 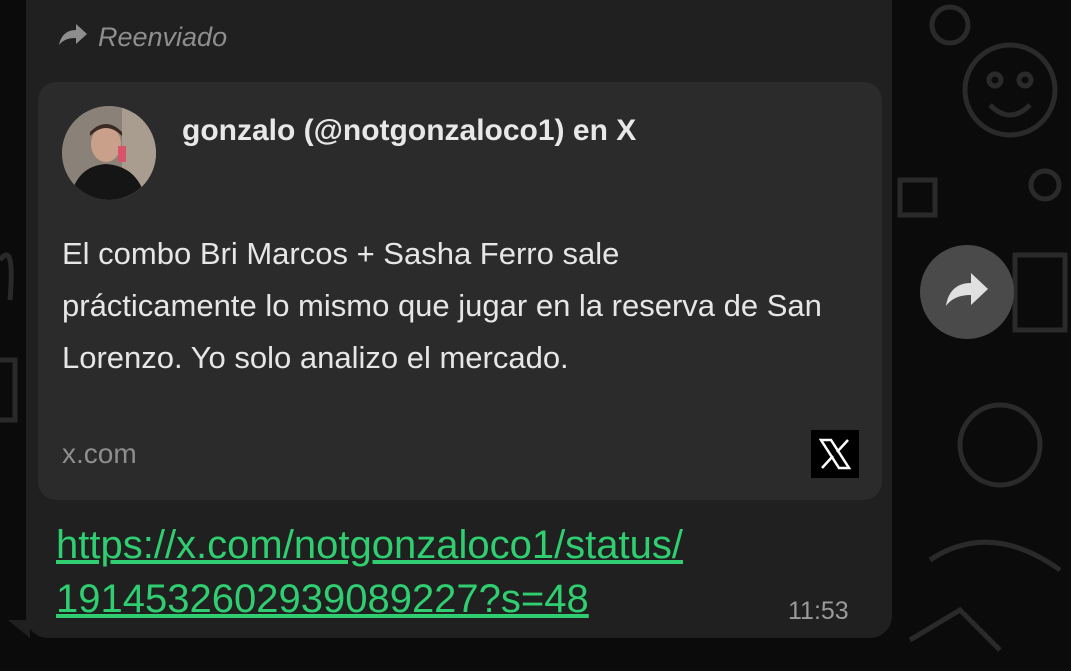 I want to click on x-logo-icon, so click(x=835, y=454).